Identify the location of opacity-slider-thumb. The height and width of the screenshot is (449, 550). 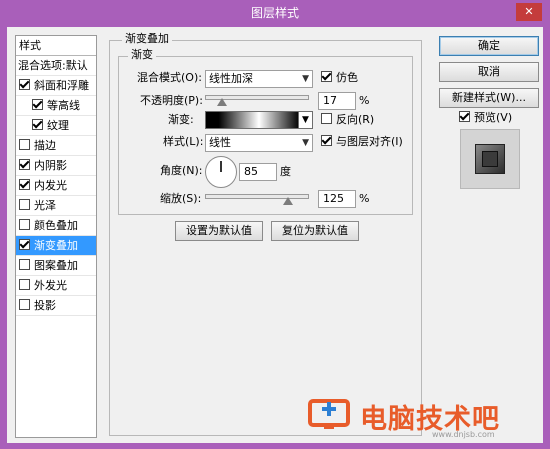
(222, 102).